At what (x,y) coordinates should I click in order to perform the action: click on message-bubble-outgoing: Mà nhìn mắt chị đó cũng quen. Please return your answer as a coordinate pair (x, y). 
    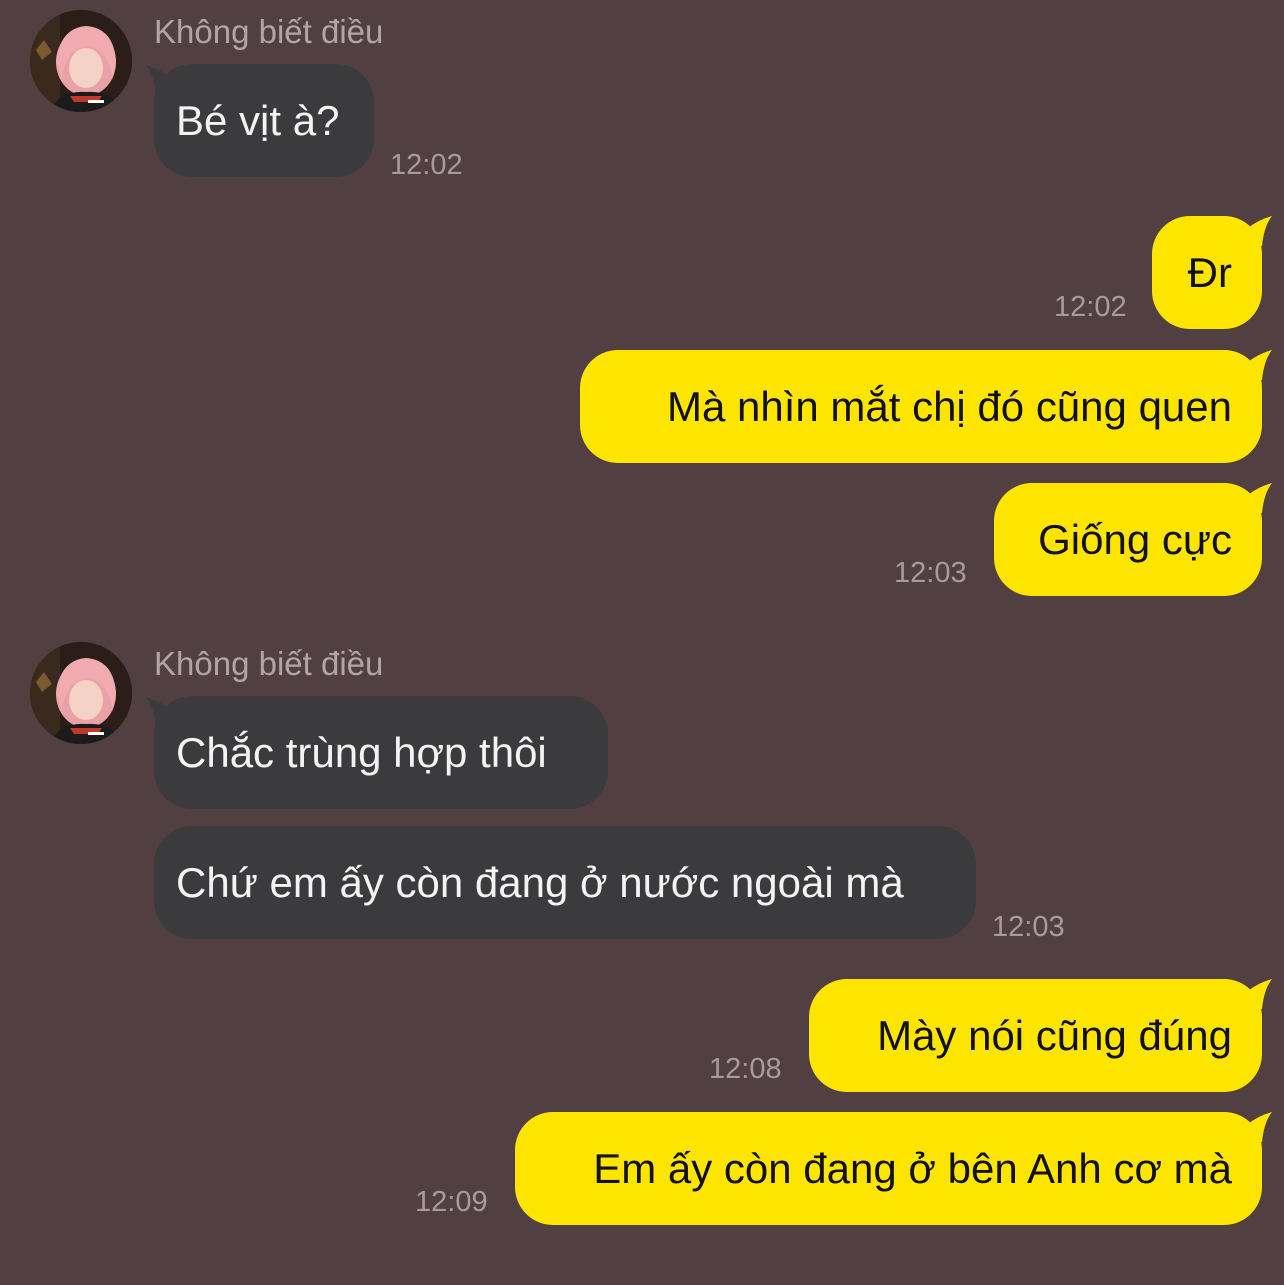
    Looking at the image, I should click on (921, 406).